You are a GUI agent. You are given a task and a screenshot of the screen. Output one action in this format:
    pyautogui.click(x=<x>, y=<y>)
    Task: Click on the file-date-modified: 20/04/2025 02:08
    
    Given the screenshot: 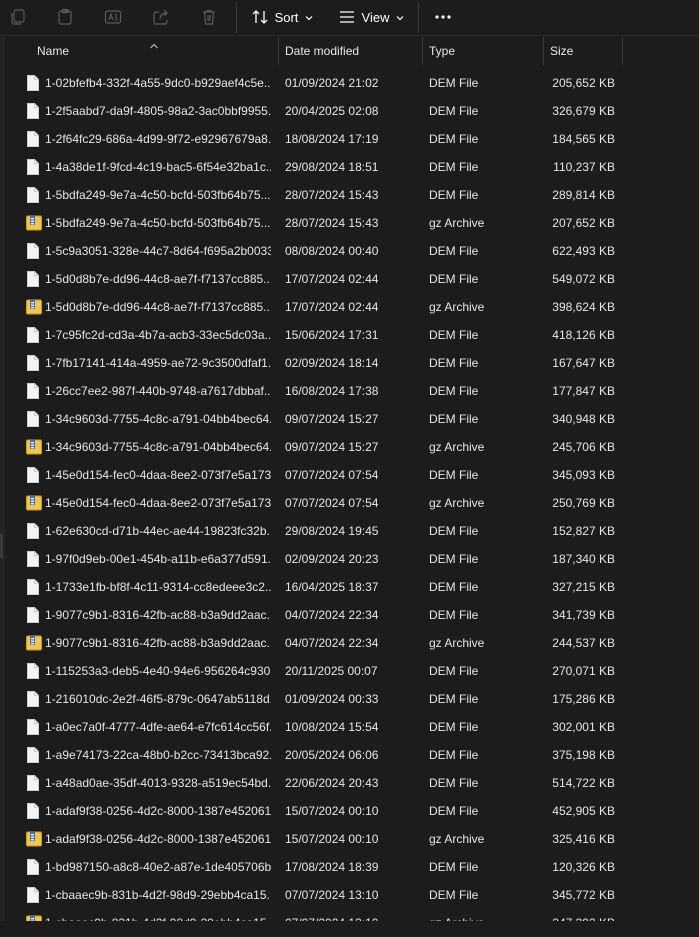 What is the action you would take?
    pyautogui.click(x=332, y=111)
    